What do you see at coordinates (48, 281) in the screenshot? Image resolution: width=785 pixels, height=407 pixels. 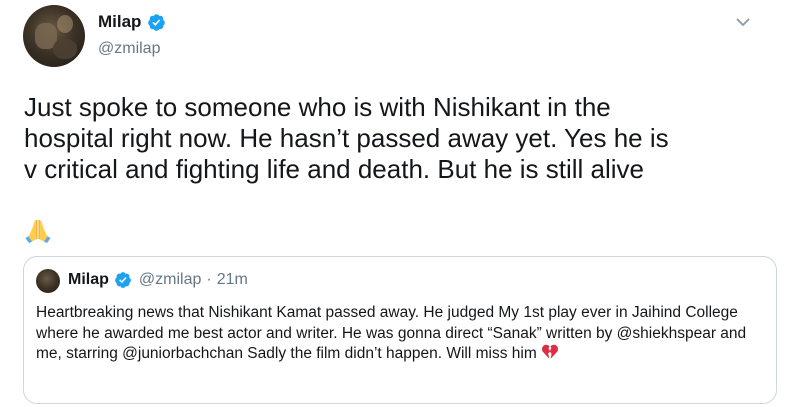 I see `quoted-author-avatar` at bounding box center [48, 281].